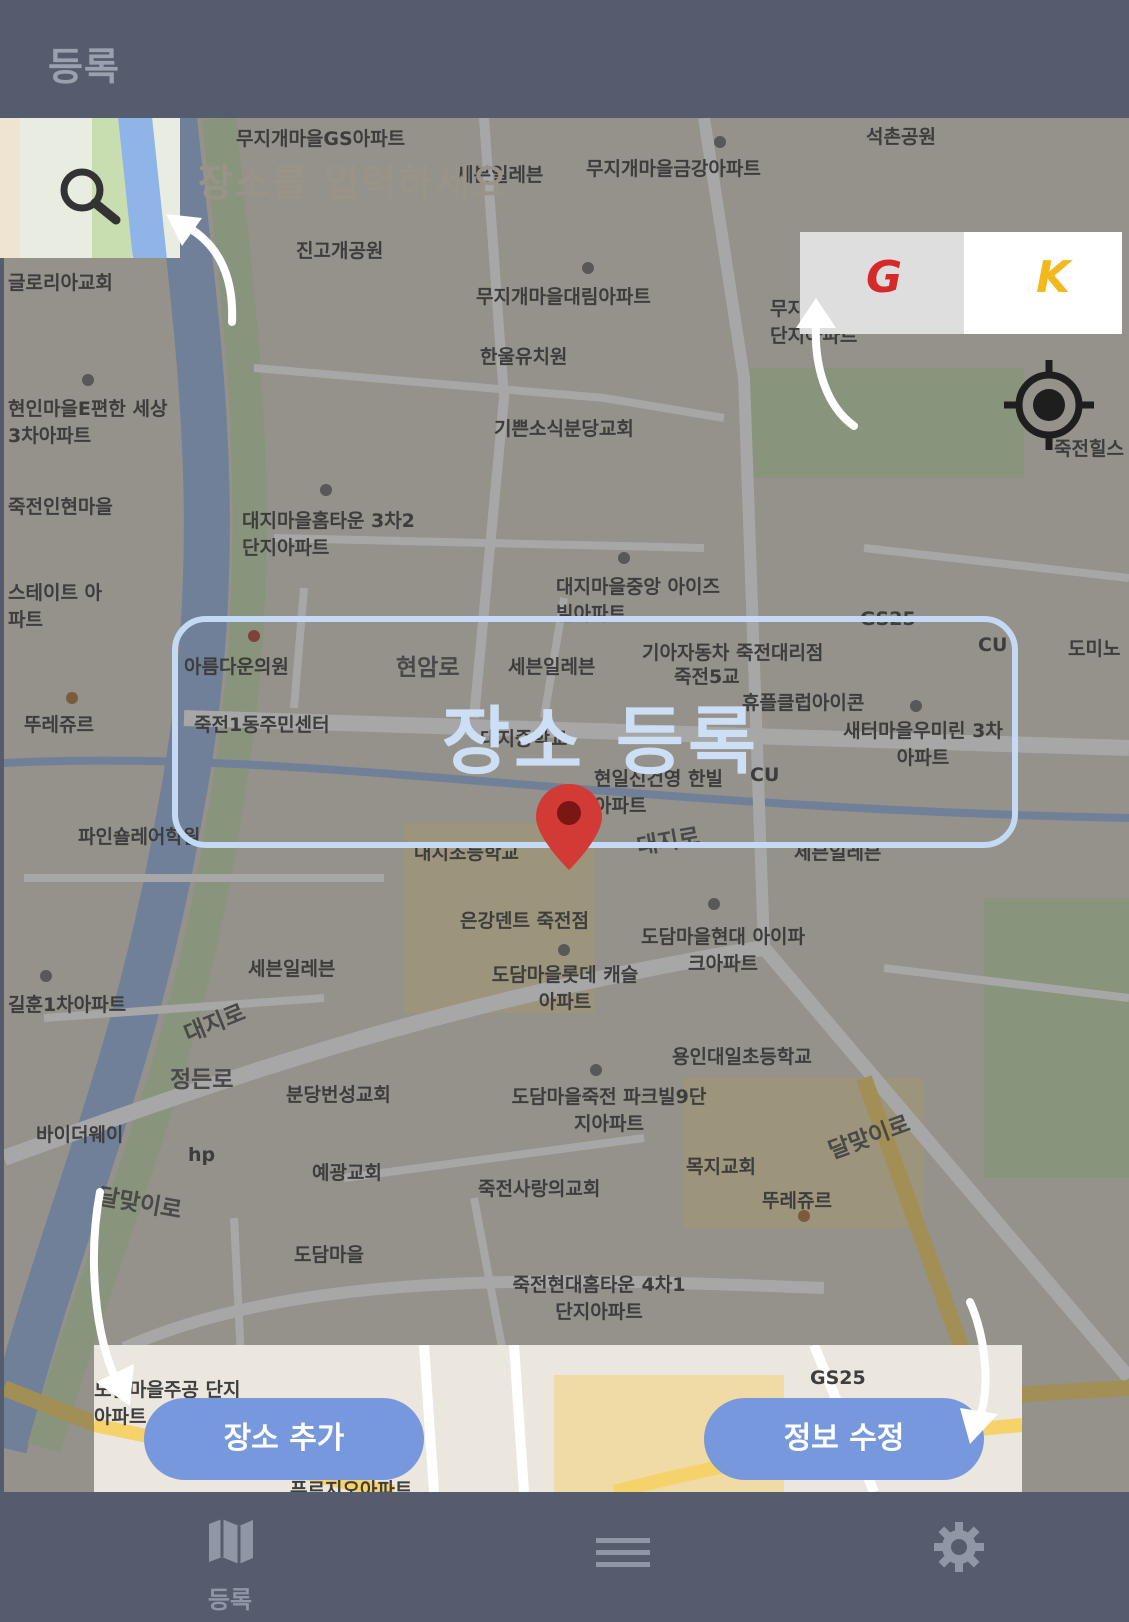 Image resolution: width=1129 pixels, height=1622 pixels. Describe the element at coordinates (564, 59) in the screenshot. I see `app-header: 등록` at that location.